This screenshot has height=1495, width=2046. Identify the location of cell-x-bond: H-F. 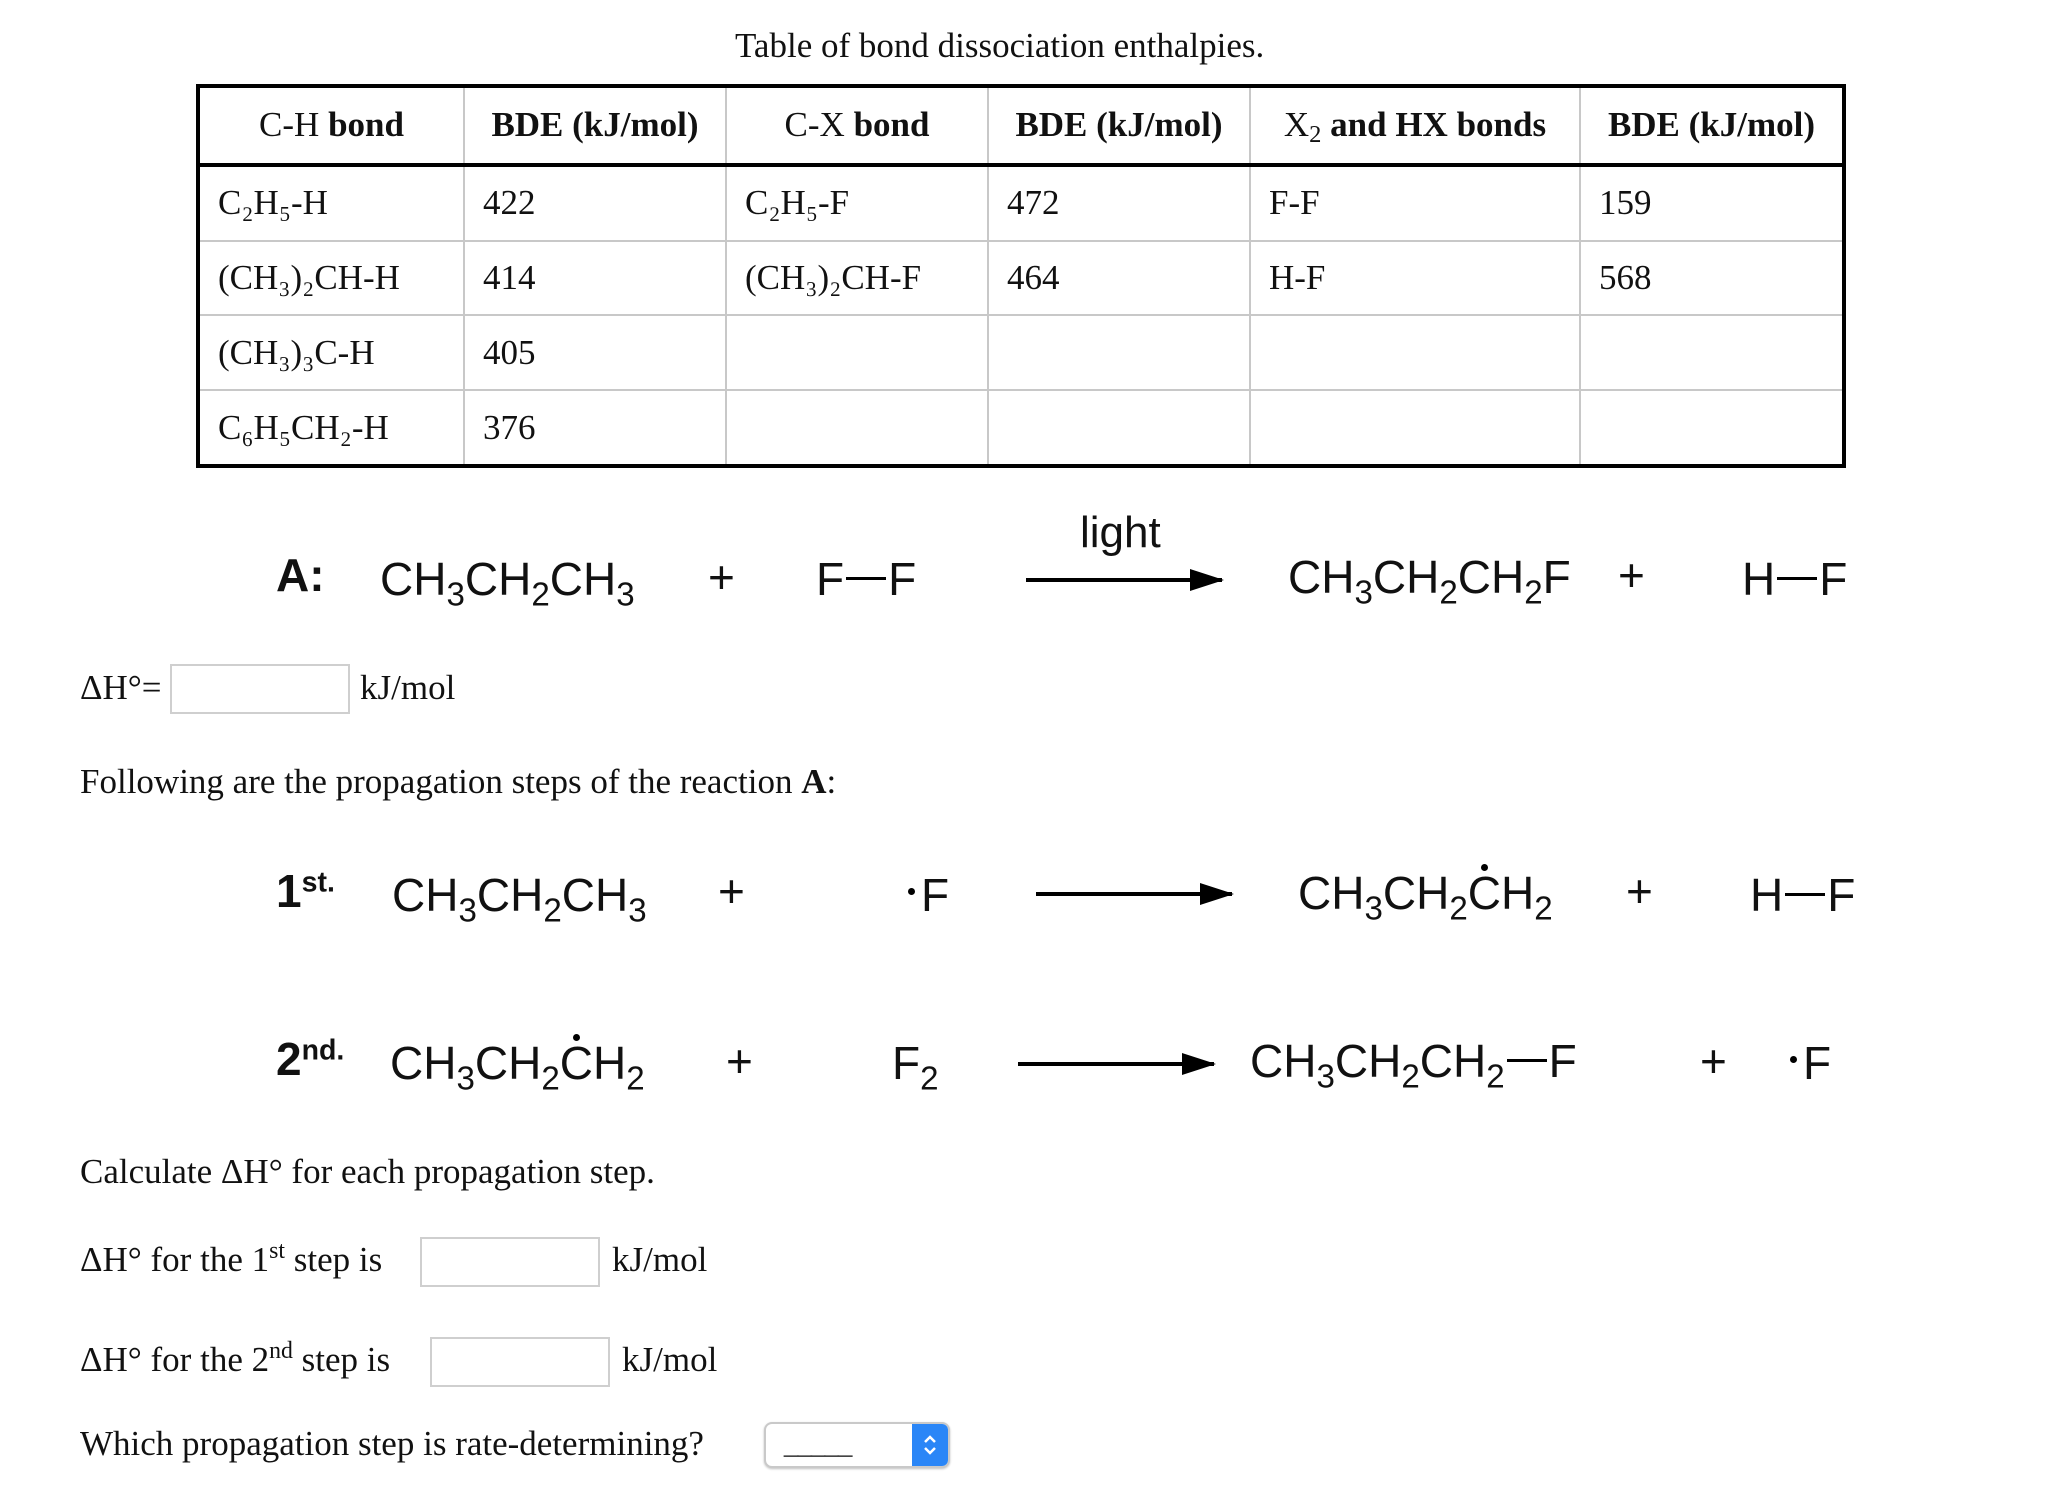
(1415, 278).